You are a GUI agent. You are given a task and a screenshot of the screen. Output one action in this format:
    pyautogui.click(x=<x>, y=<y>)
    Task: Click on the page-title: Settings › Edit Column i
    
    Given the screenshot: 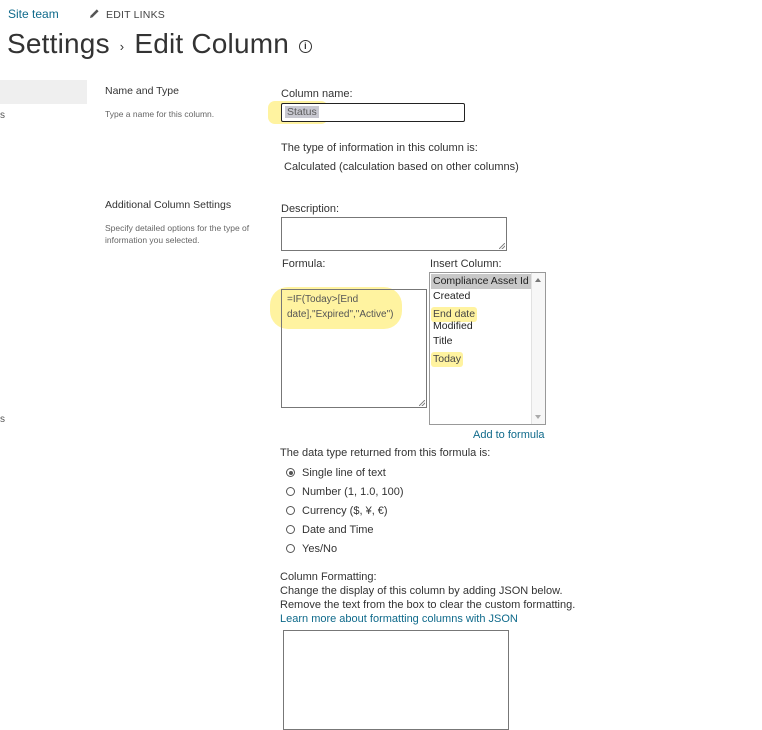 What is the action you would take?
    pyautogui.click(x=160, y=44)
    